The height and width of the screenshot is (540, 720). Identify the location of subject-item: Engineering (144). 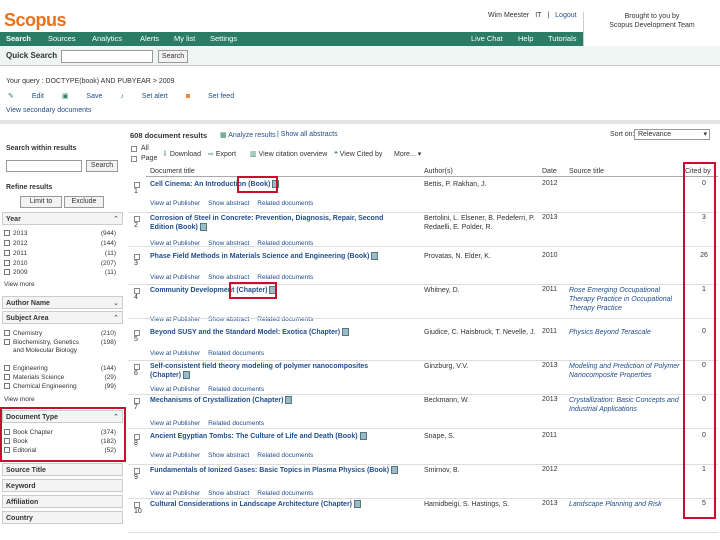
(62, 368).